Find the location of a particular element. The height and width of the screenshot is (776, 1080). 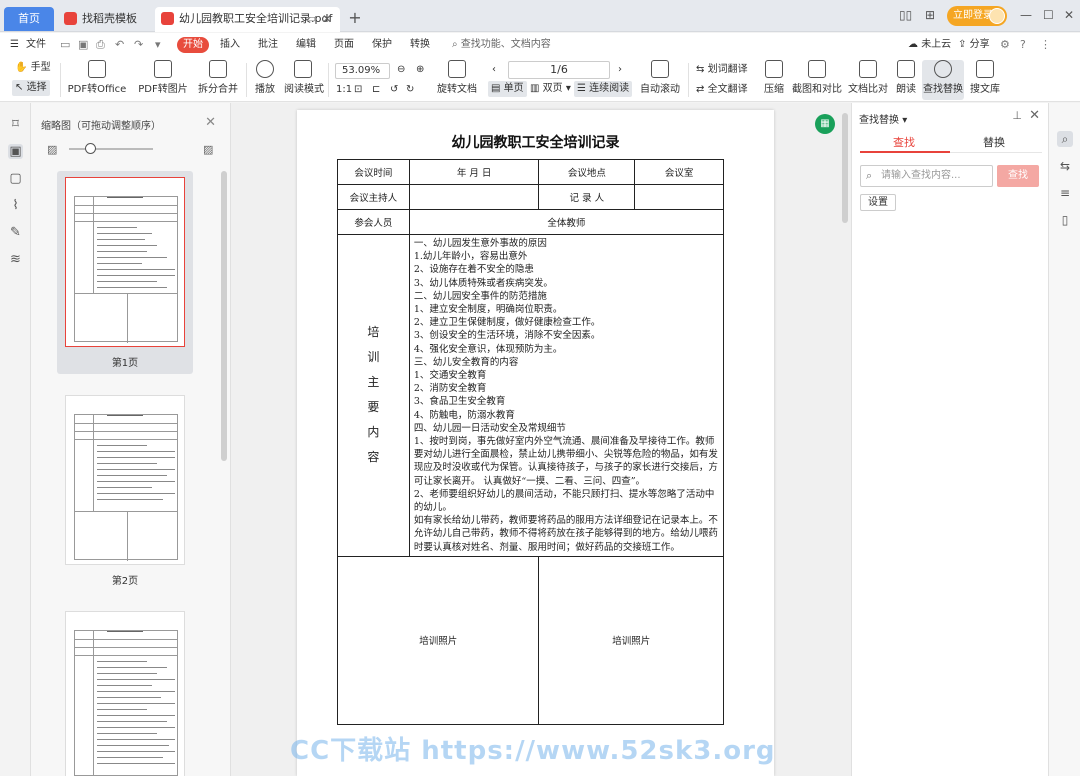

find-replace-button: 查找替换 is located at coordinates (943, 80).